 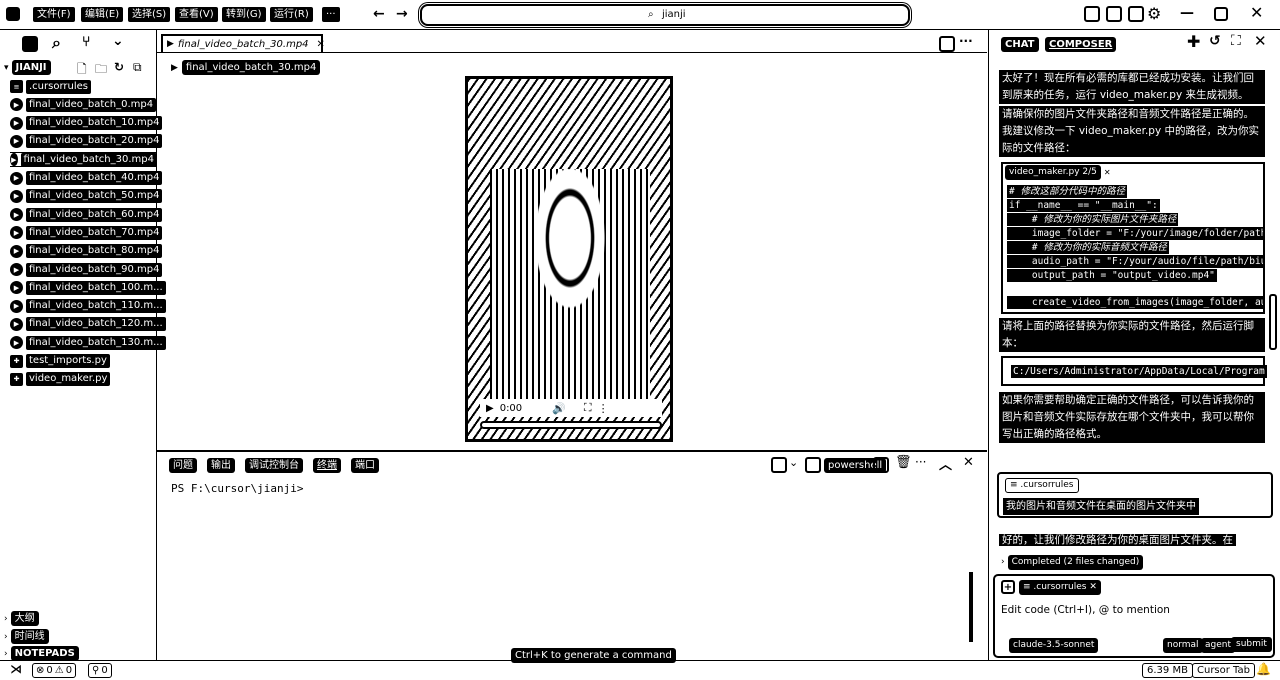 What do you see at coordinates (86, 196) in the screenshot?
I see `file-item: ▶ final_video_batch_50.mp4` at bounding box center [86, 196].